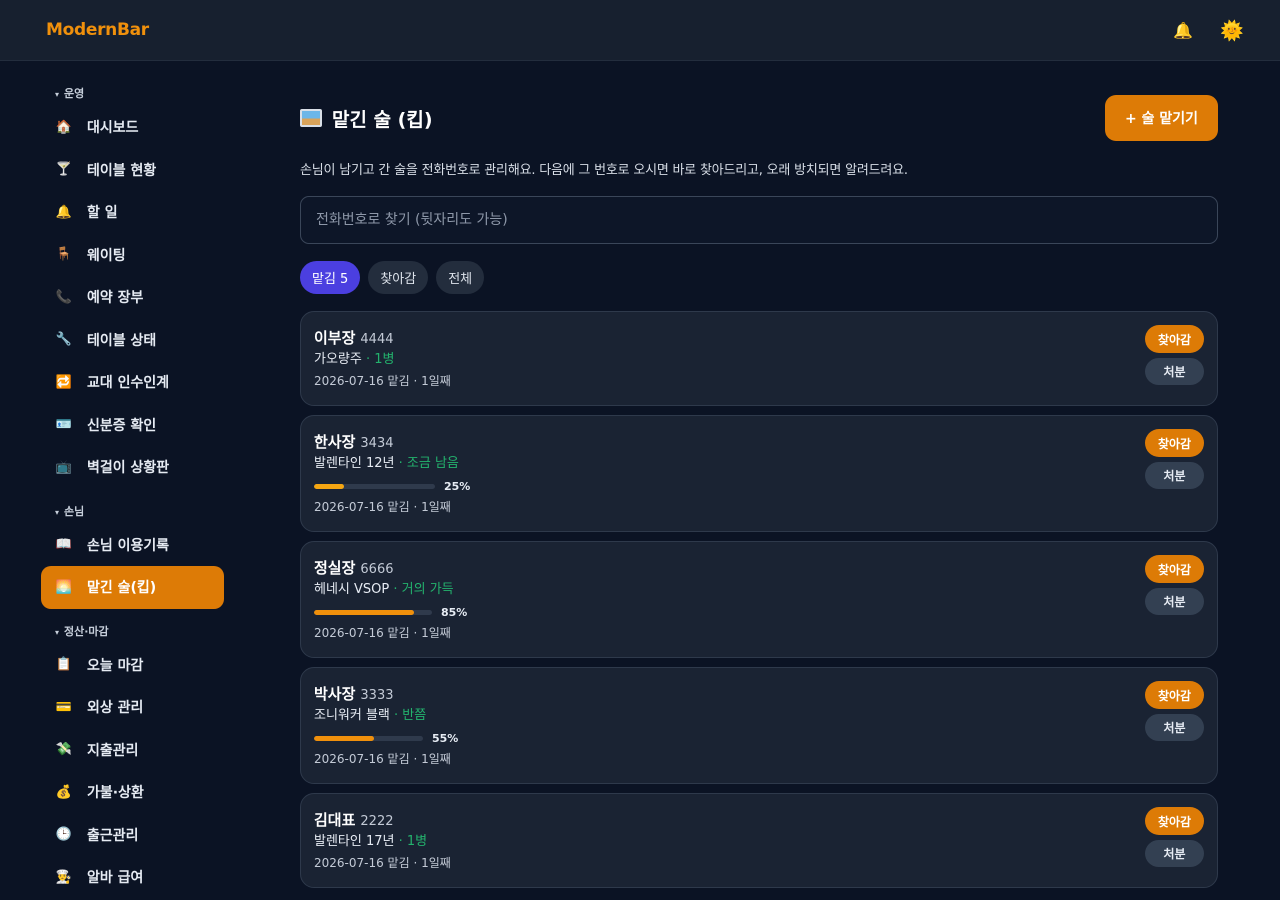  Describe the element at coordinates (115, 665) in the screenshot. I see `sidebar-item-label: 오늘 마감` at that location.